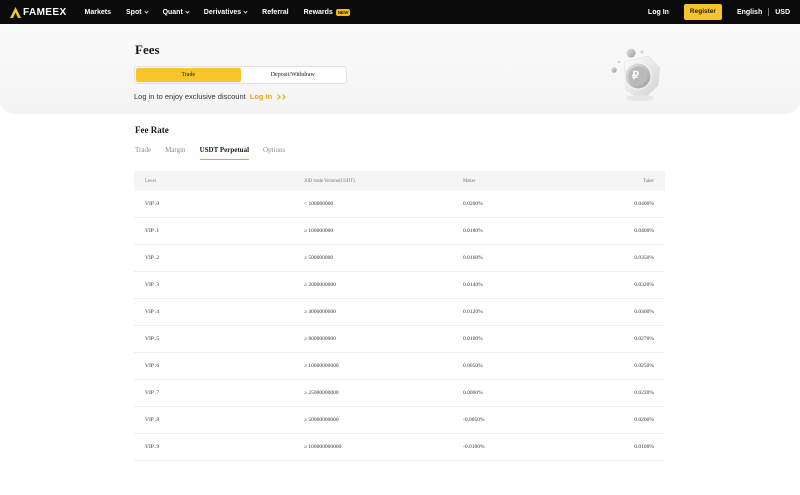 The image size is (800, 495). What do you see at coordinates (152, 366) in the screenshot?
I see `cell-level: VIP .6` at bounding box center [152, 366].